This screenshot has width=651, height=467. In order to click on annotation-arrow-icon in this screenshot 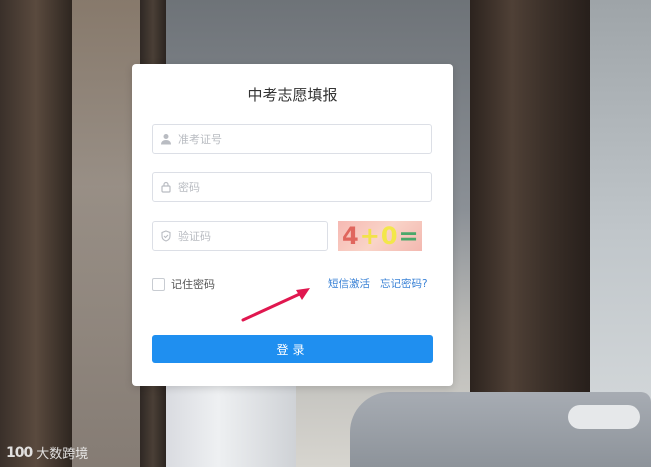, I will do `click(275, 305)`.